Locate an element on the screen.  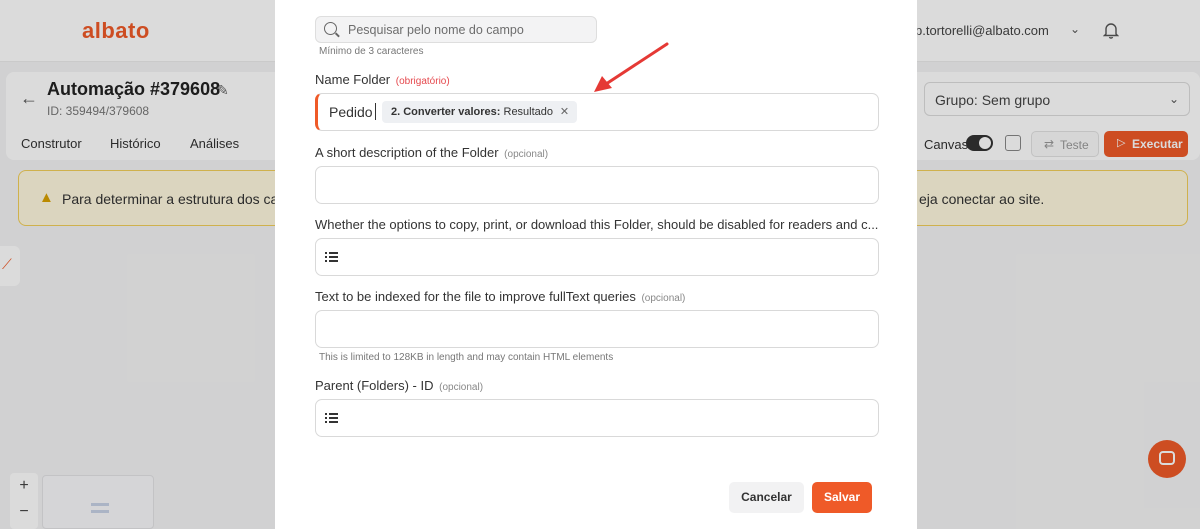
close-icon: ✕ is located at coordinates (564, 112).